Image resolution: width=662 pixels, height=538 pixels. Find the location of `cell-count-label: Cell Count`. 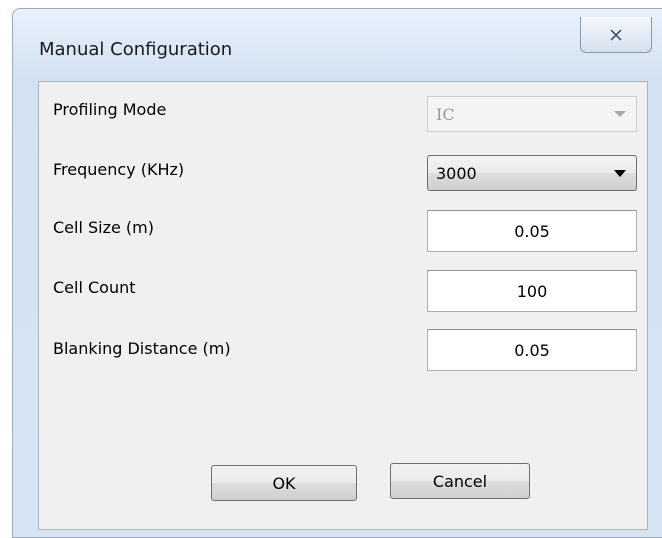

cell-count-label: Cell Count is located at coordinates (94, 287).